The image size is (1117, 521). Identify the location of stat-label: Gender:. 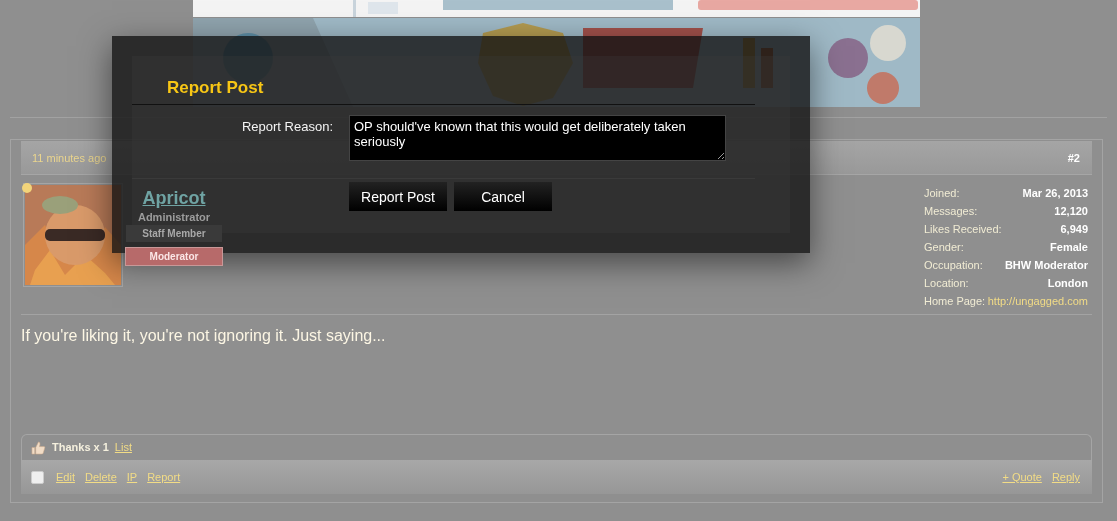
(944, 248).